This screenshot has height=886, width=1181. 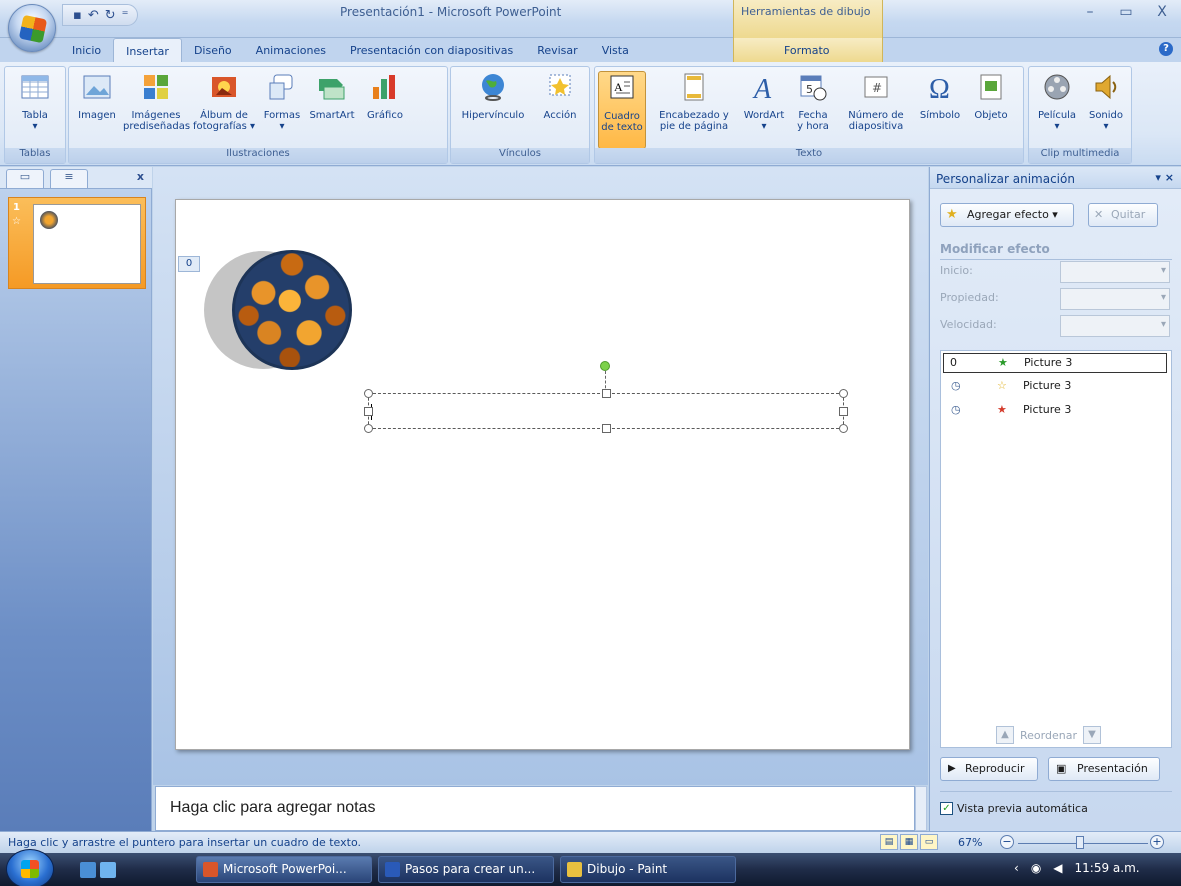 I want to click on clock-icon: ◷, so click(x=956, y=409).